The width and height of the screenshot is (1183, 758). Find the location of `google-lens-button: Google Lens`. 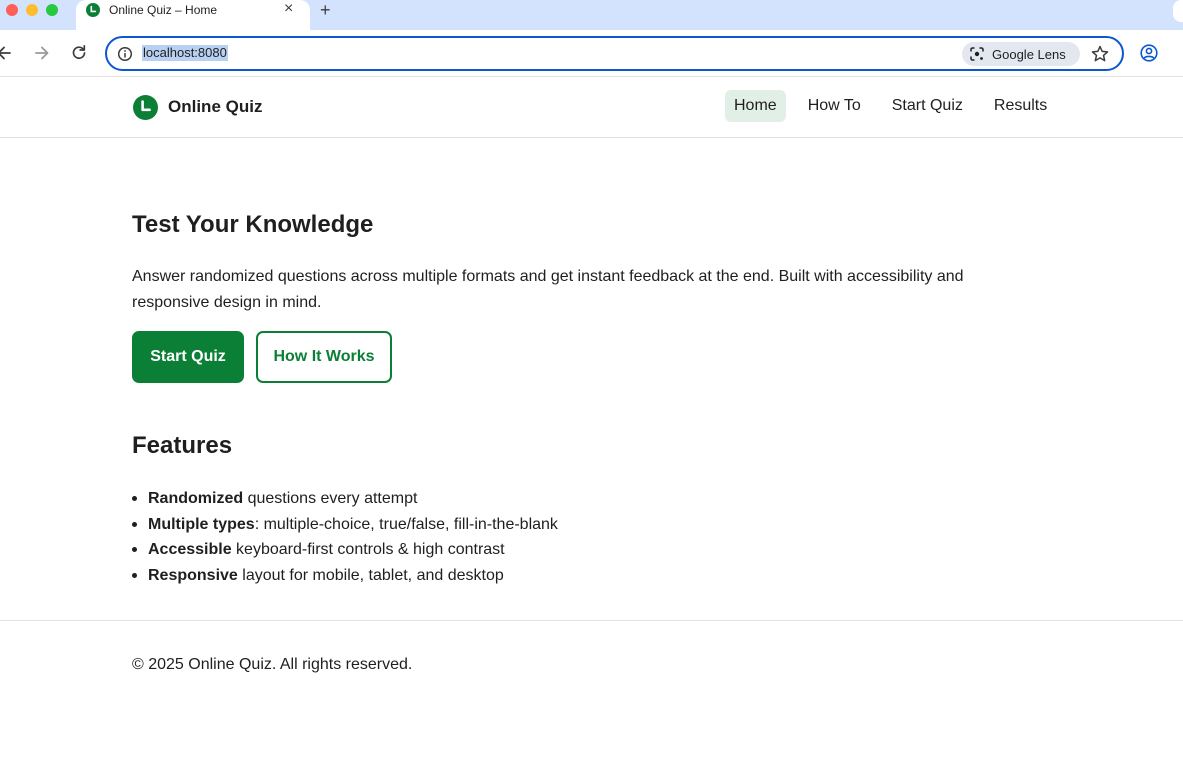

google-lens-button: Google Lens is located at coordinates (1021, 54).